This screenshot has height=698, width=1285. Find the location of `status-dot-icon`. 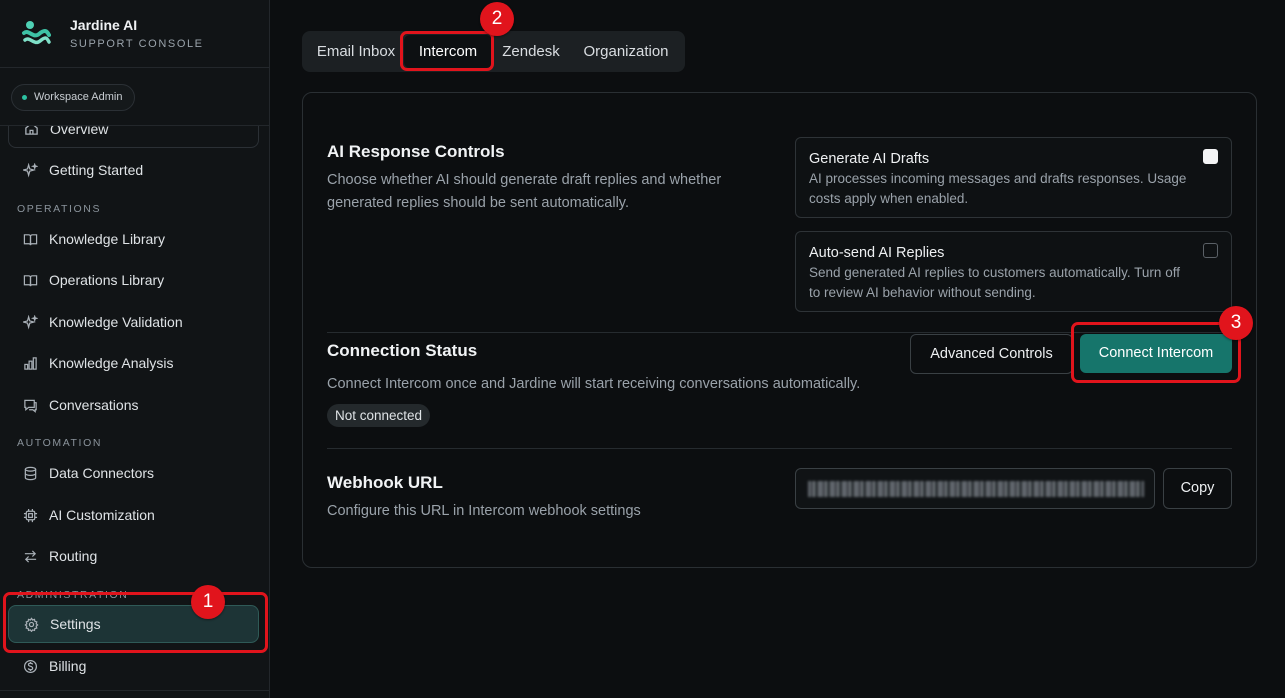

status-dot-icon is located at coordinates (24, 97).